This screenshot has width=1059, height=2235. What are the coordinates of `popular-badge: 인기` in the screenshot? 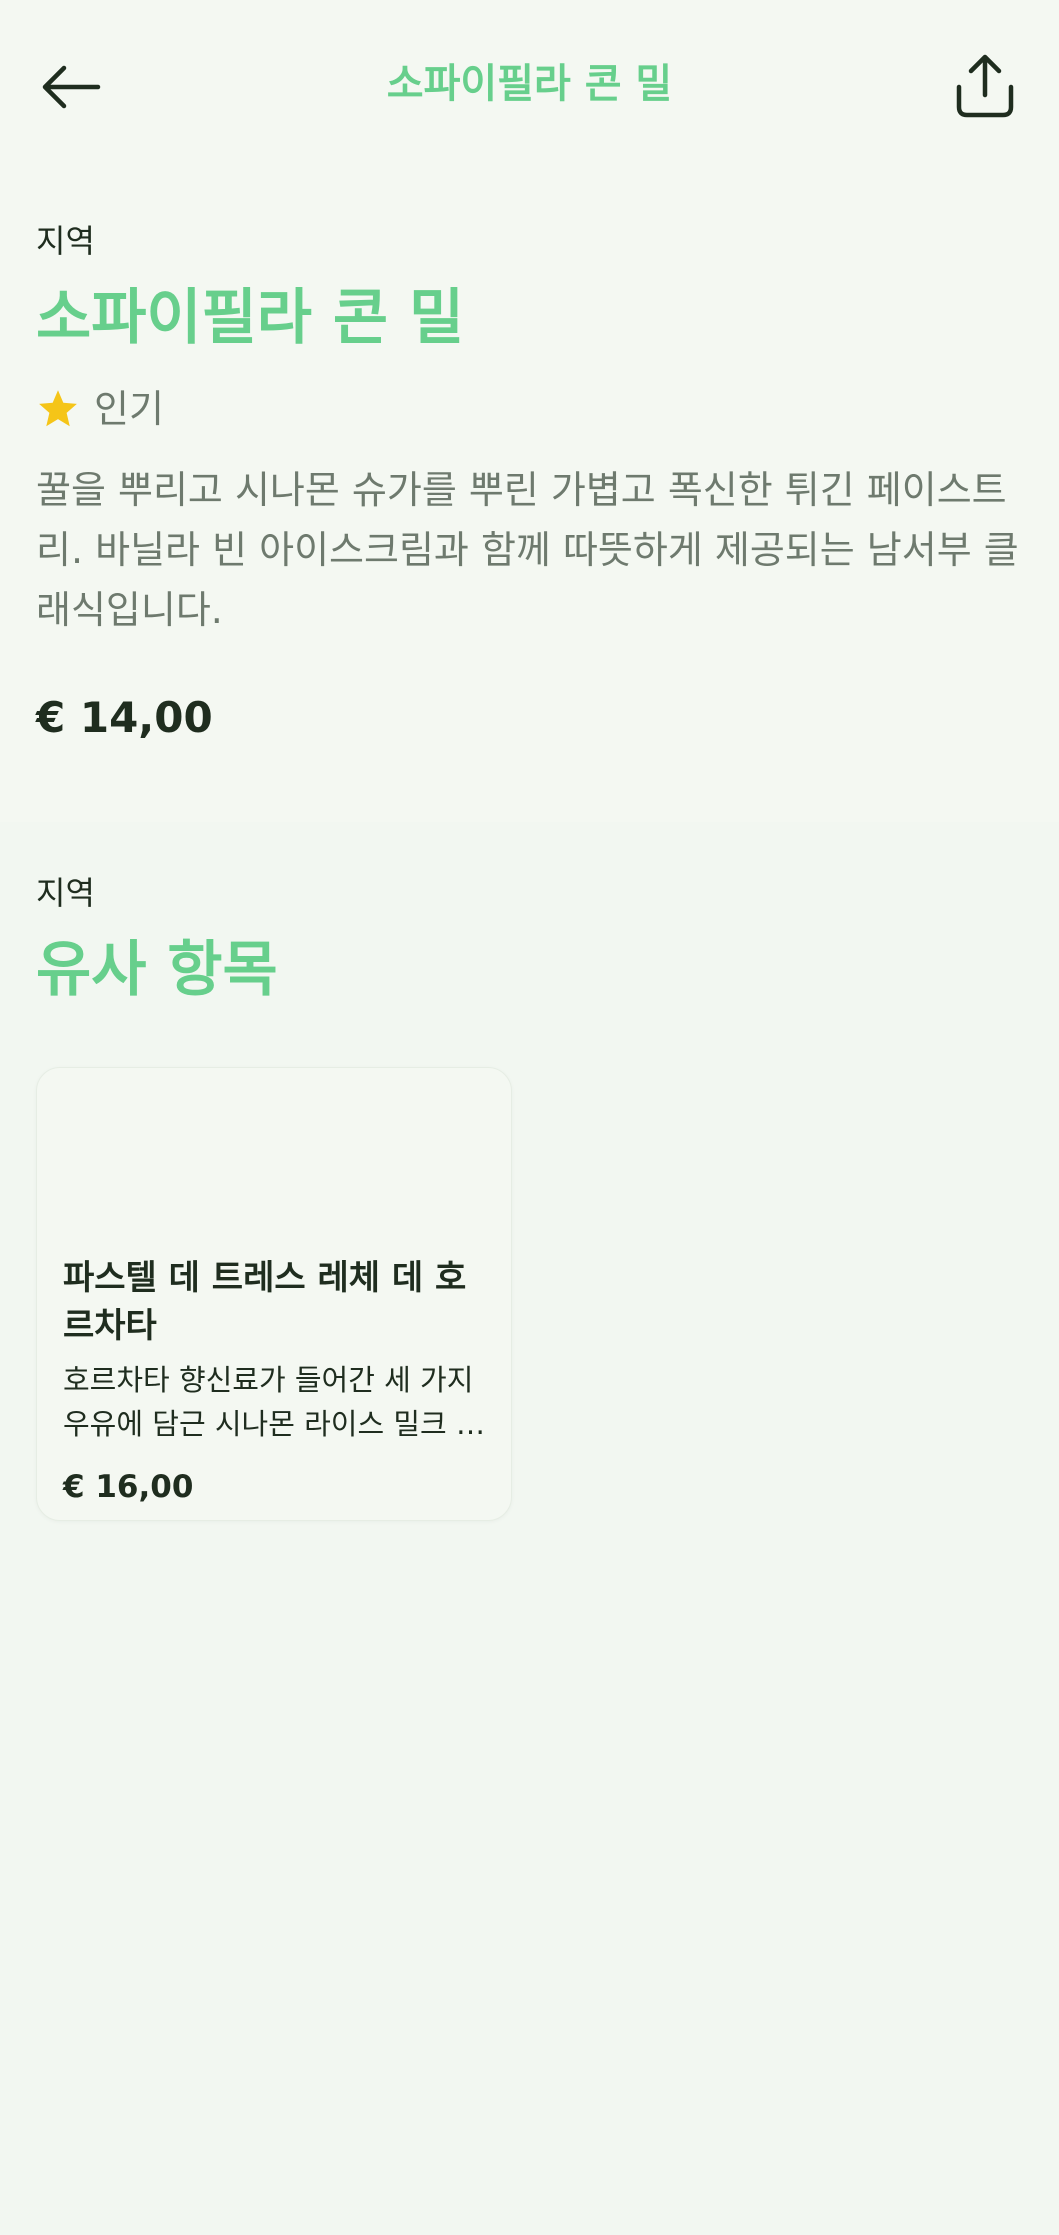 It's located at (100, 409).